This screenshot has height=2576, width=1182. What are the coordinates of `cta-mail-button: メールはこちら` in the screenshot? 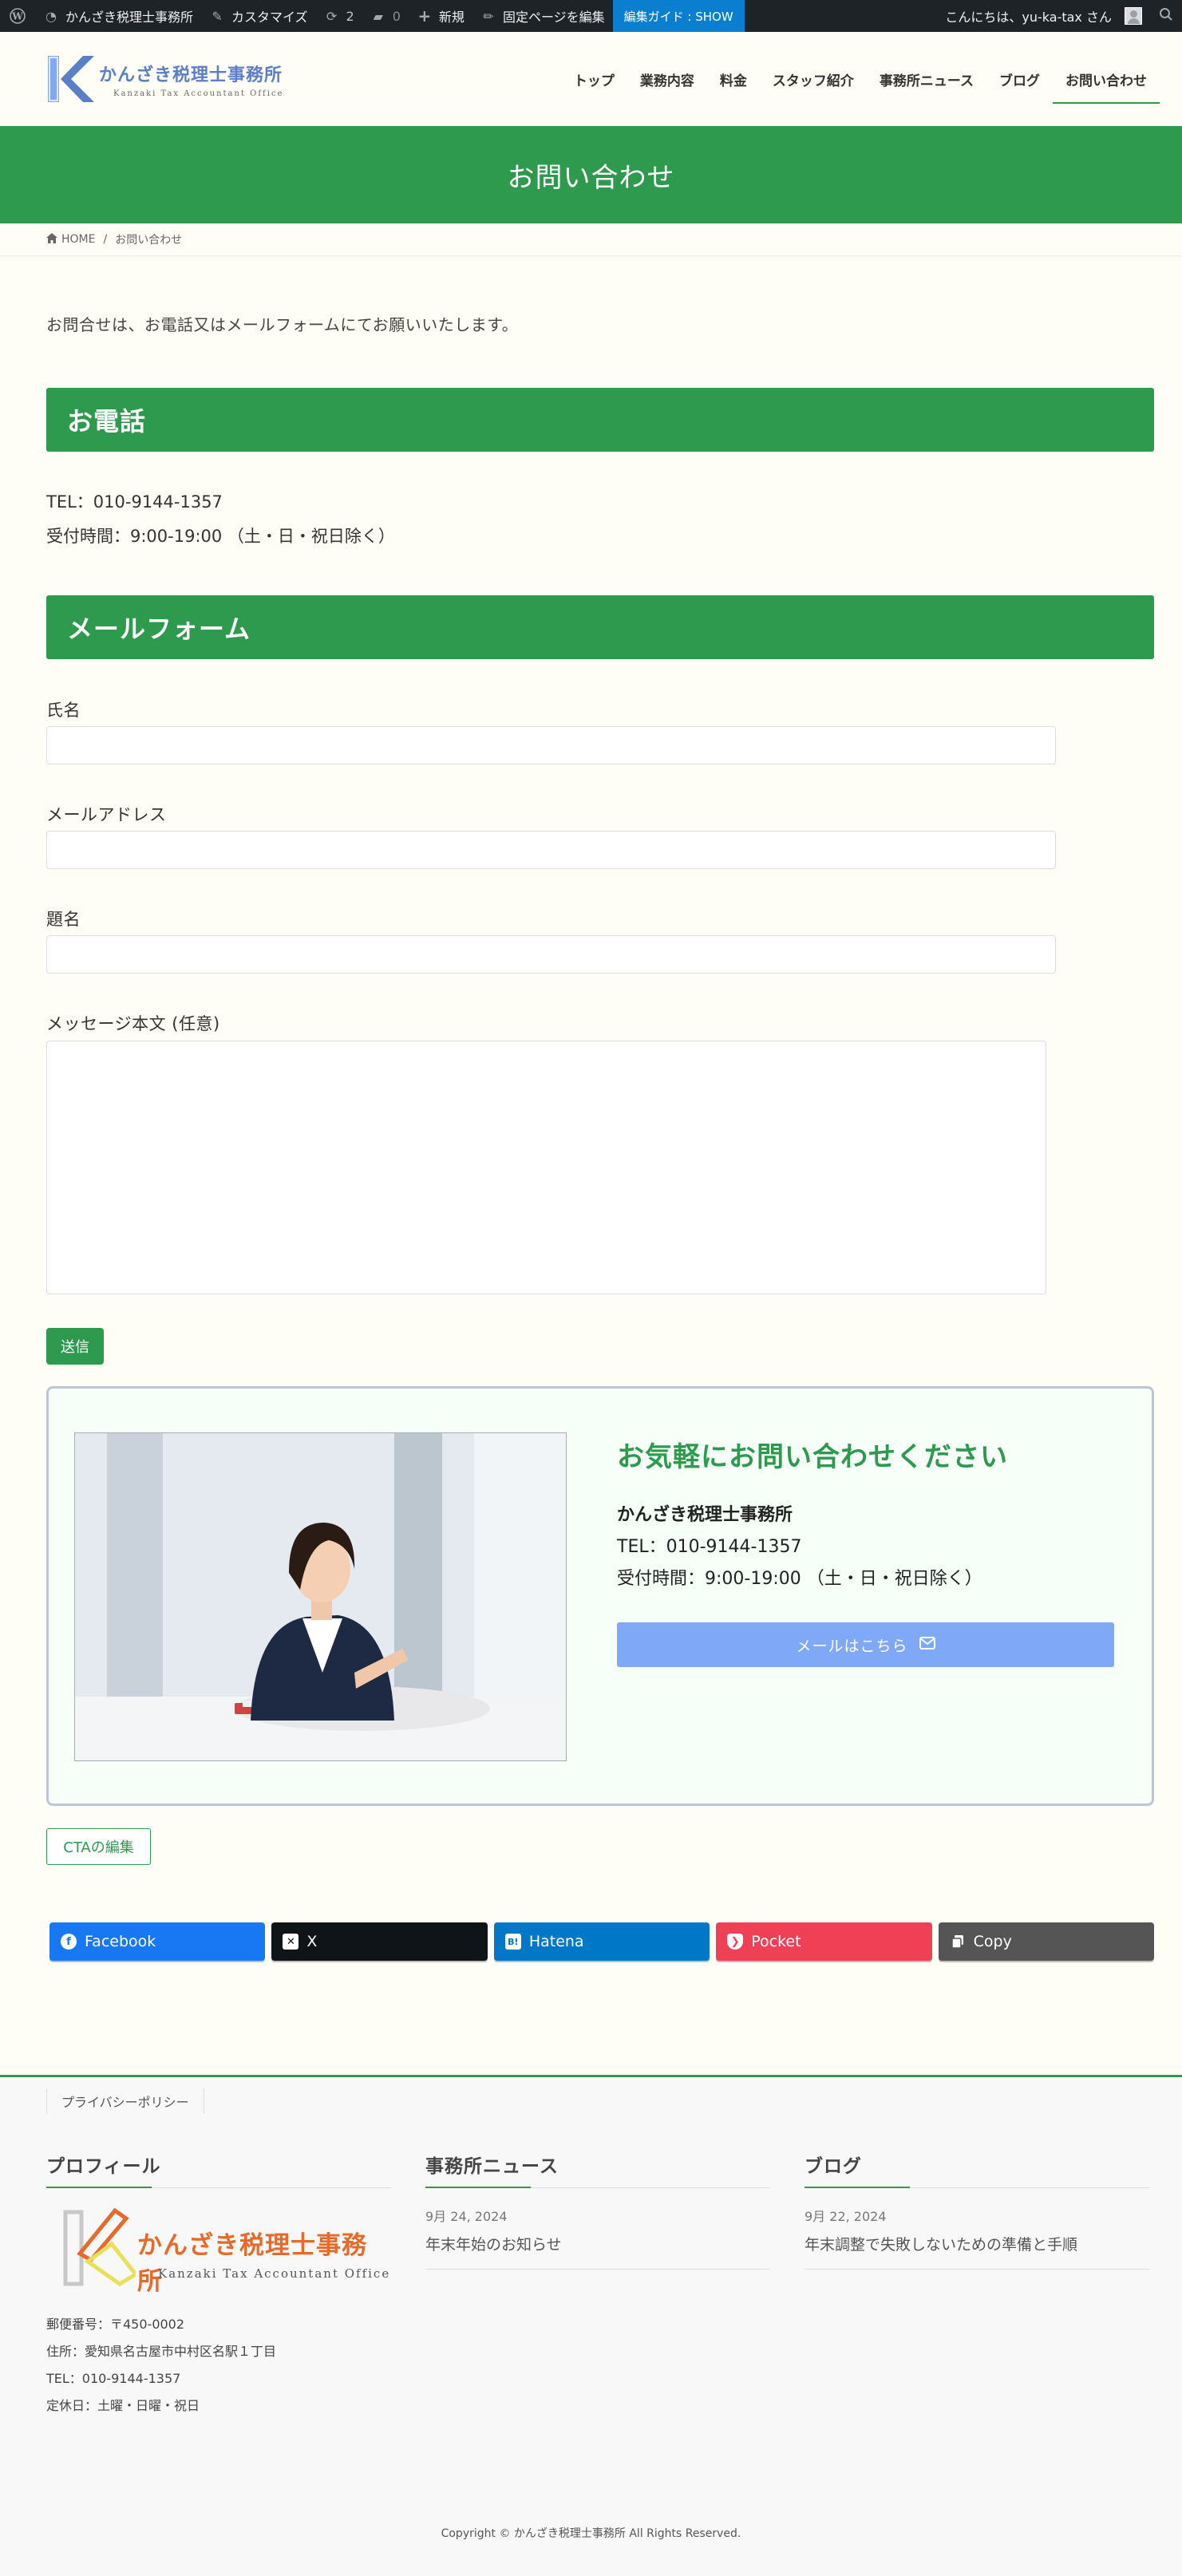 It's located at (866, 1644).